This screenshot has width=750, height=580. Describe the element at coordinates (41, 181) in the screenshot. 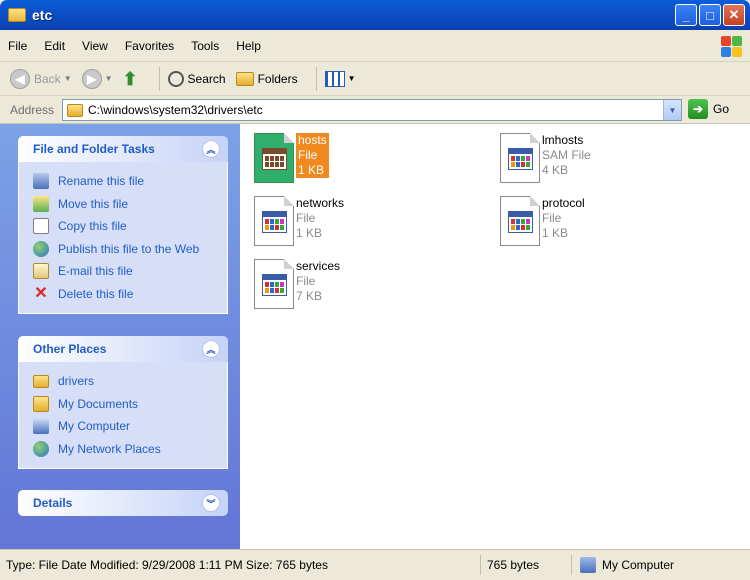

I see `rename-icon` at that location.